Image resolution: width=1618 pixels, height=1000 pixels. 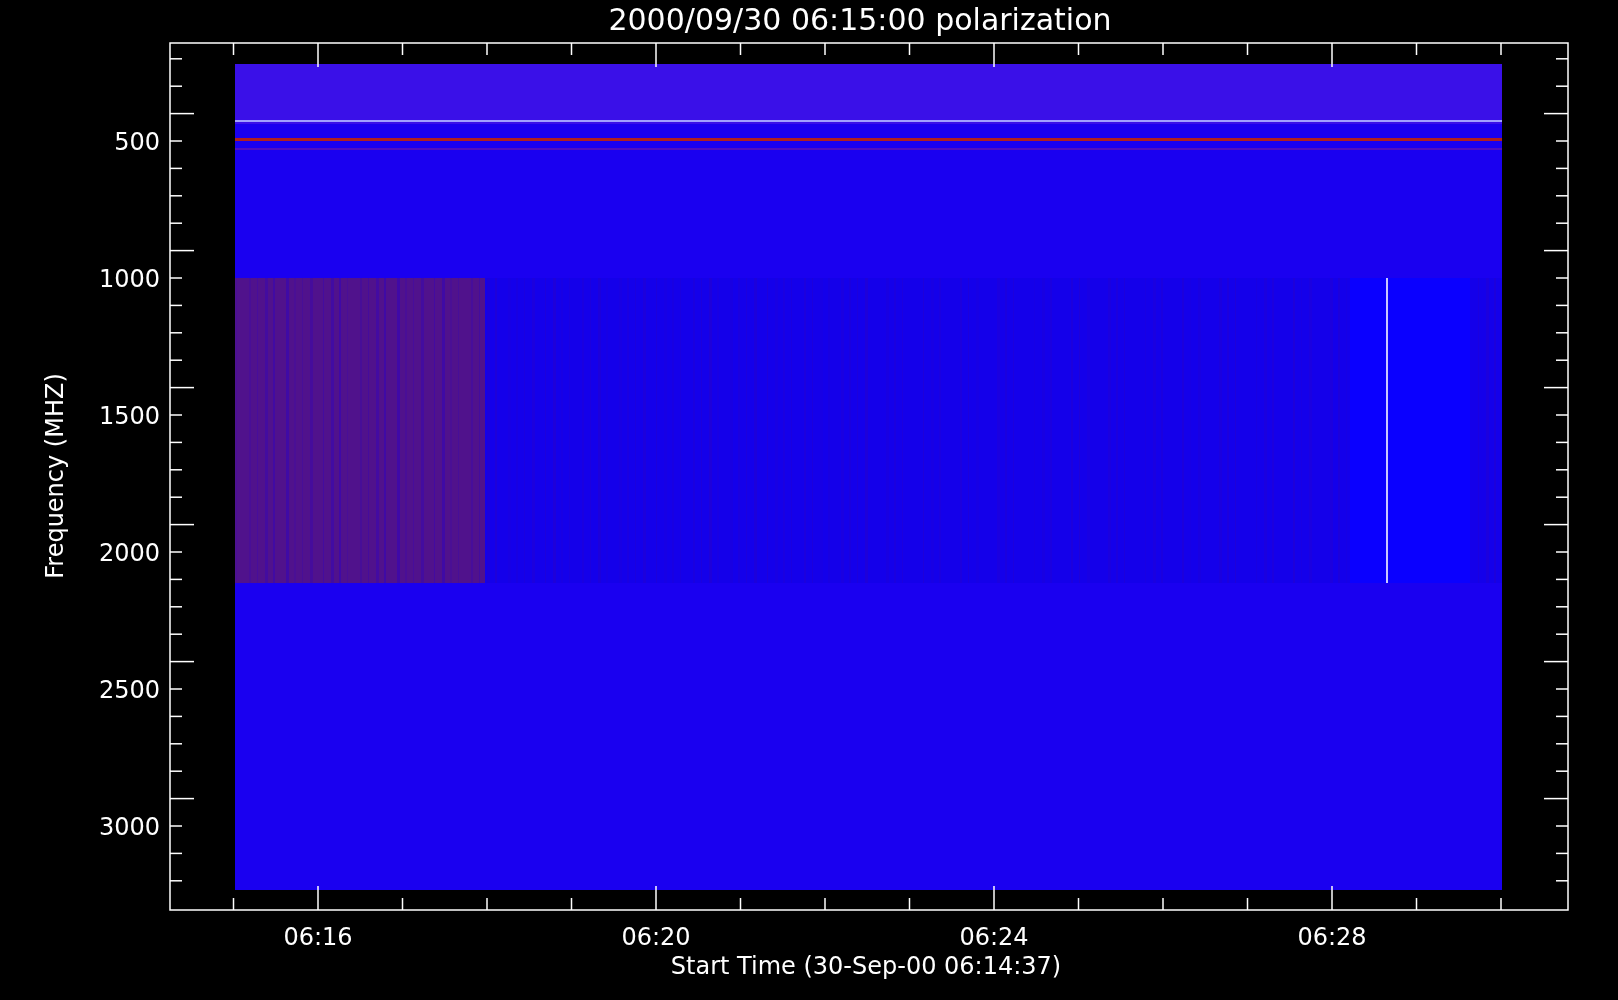 What do you see at coordinates (318, 937) in the screenshot?
I see `x-tick-label: 06:16` at bounding box center [318, 937].